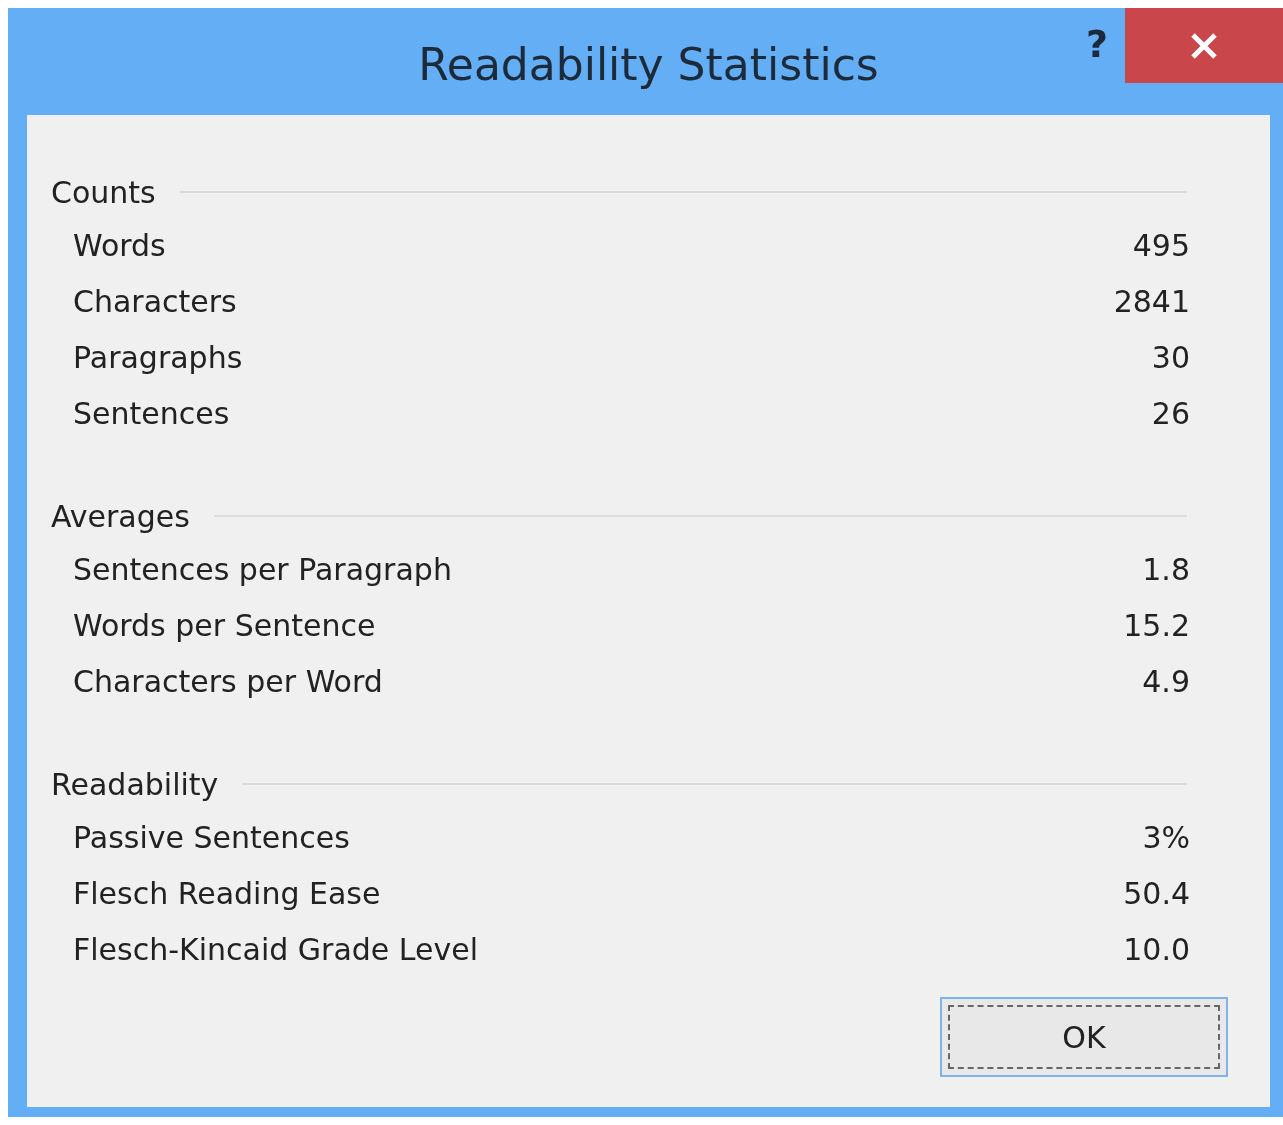 The image size is (1283, 1125). What do you see at coordinates (103, 192) in the screenshot?
I see `section-heading: Counts` at bounding box center [103, 192].